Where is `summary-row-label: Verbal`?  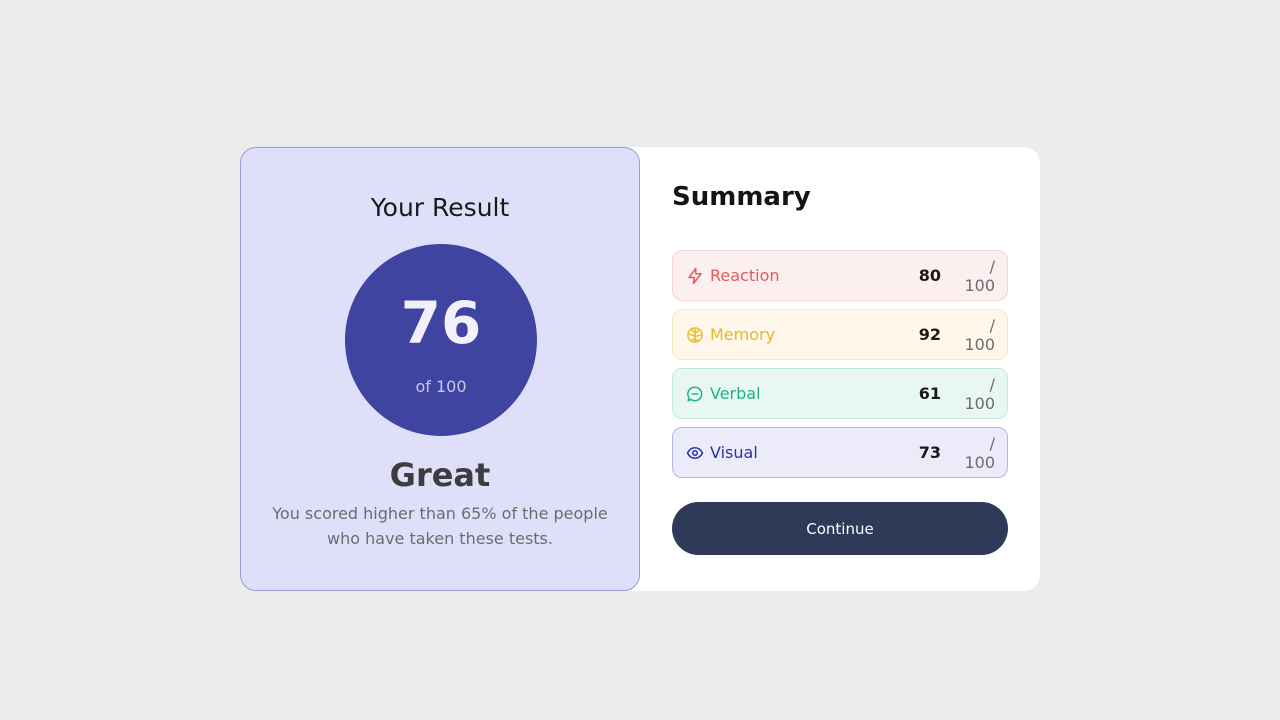 summary-row-label: Verbal is located at coordinates (735, 393).